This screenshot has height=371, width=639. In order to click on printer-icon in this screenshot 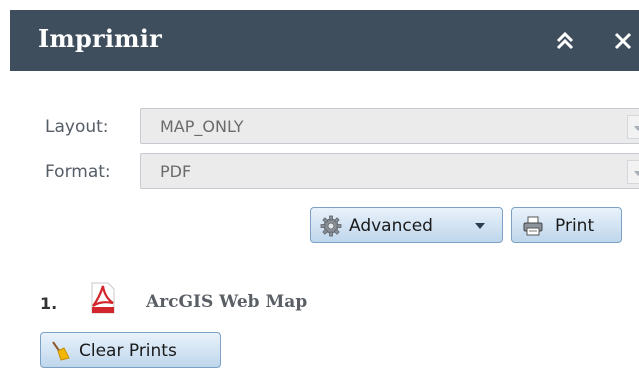, I will do `click(533, 226)`.